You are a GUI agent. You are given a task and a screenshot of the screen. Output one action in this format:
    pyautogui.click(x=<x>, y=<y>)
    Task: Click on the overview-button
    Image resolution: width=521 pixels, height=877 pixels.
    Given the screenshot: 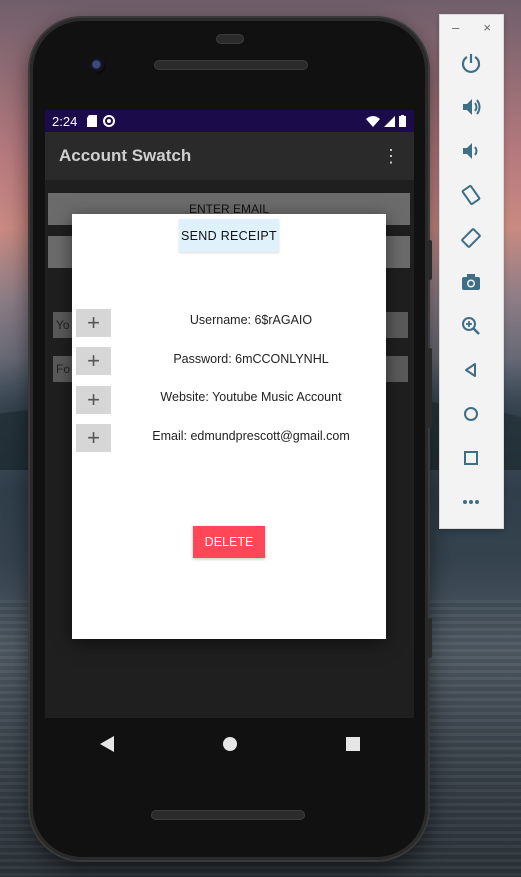 What is the action you would take?
    pyautogui.click(x=471, y=458)
    